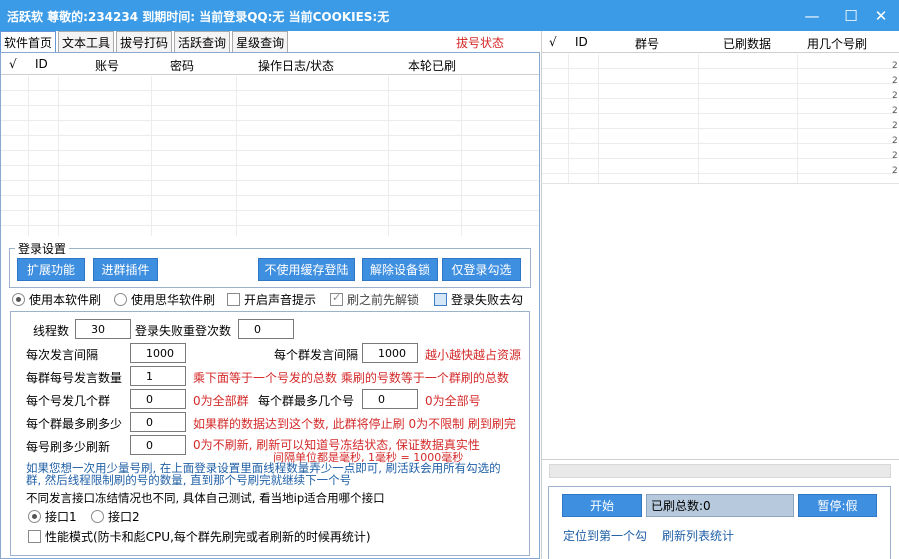 This screenshot has width=899, height=559. Describe the element at coordinates (487, 300) in the screenshot. I see `fail-uncheck-label: 登录失败去勾` at that location.